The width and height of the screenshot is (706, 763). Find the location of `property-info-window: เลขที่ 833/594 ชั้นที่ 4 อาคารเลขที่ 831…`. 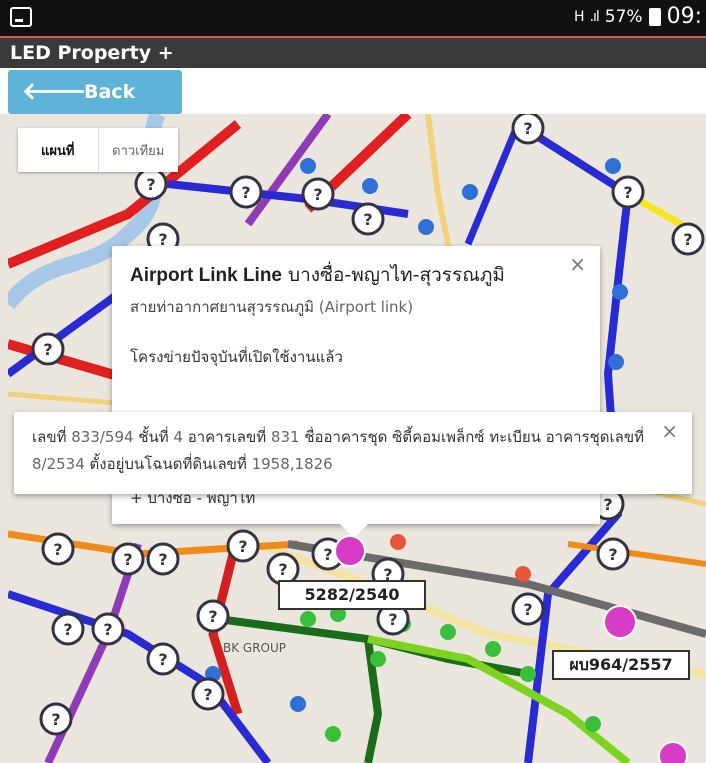

property-info-window: เลขที่ 833/594 ชั้นที่ 4 อาคารเลขที่ 831… is located at coordinates (353, 453).